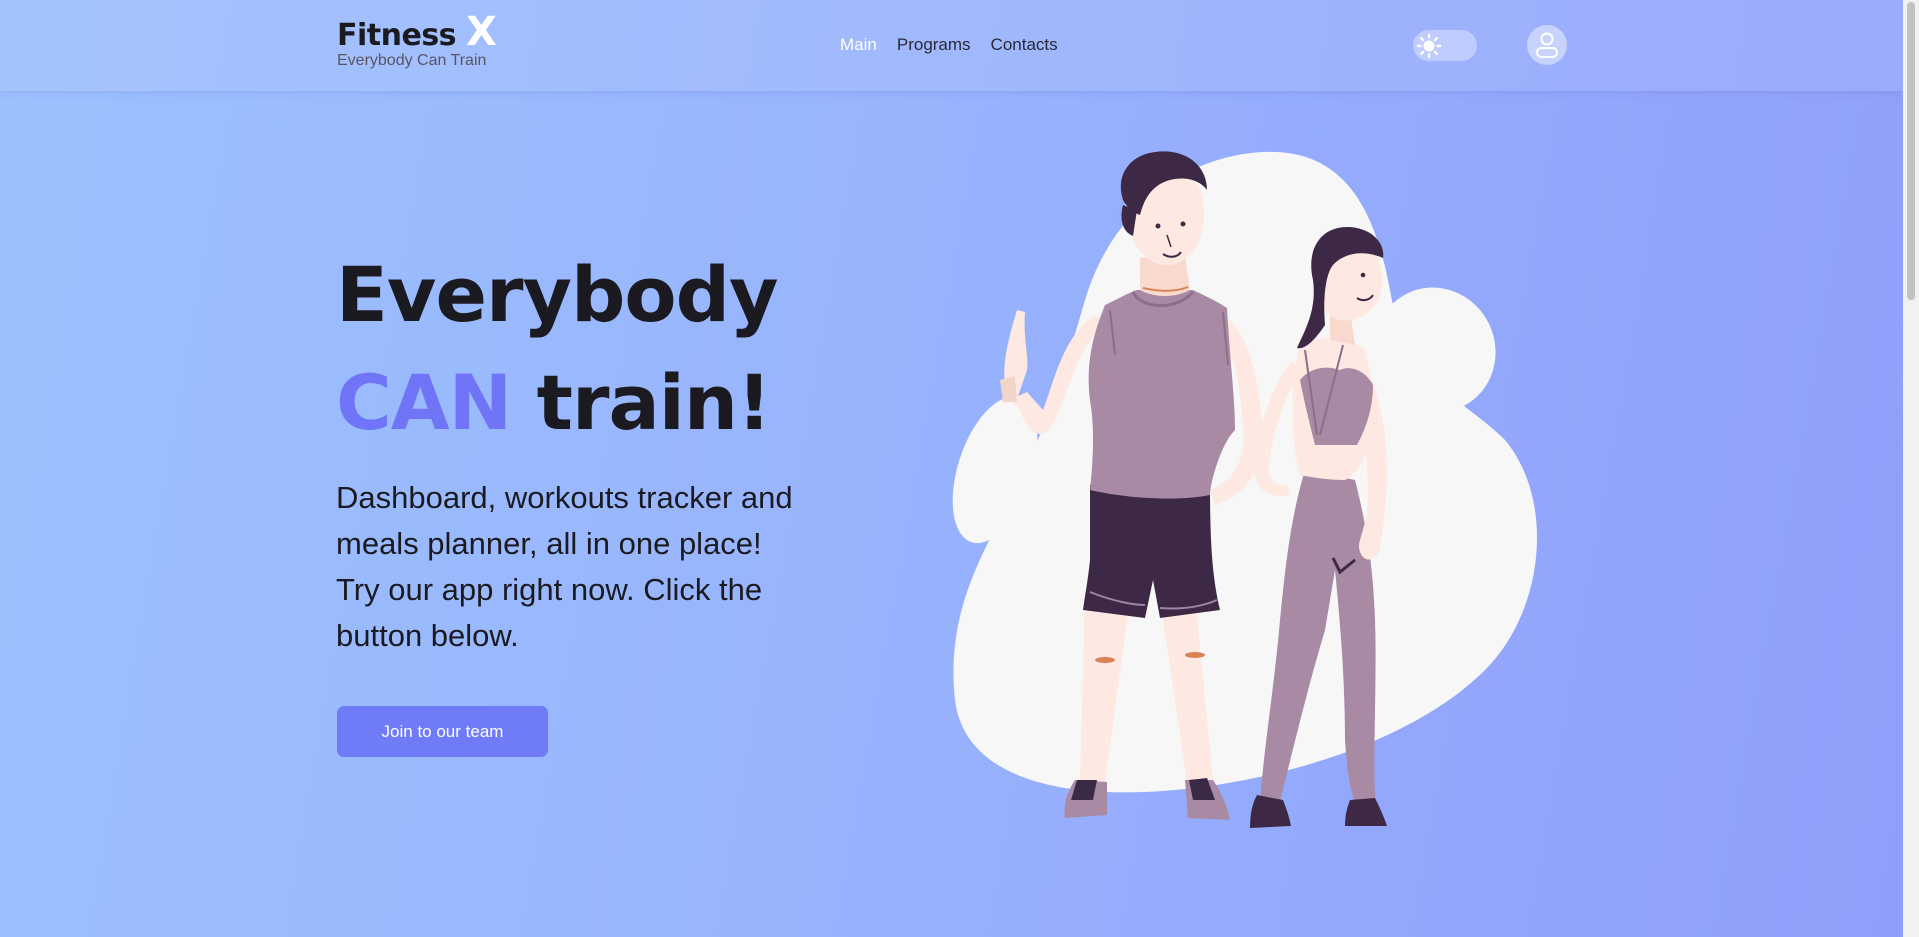 This screenshot has height=937, width=1919. I want to click on logo-title: Fitness X, so click(417, 32).